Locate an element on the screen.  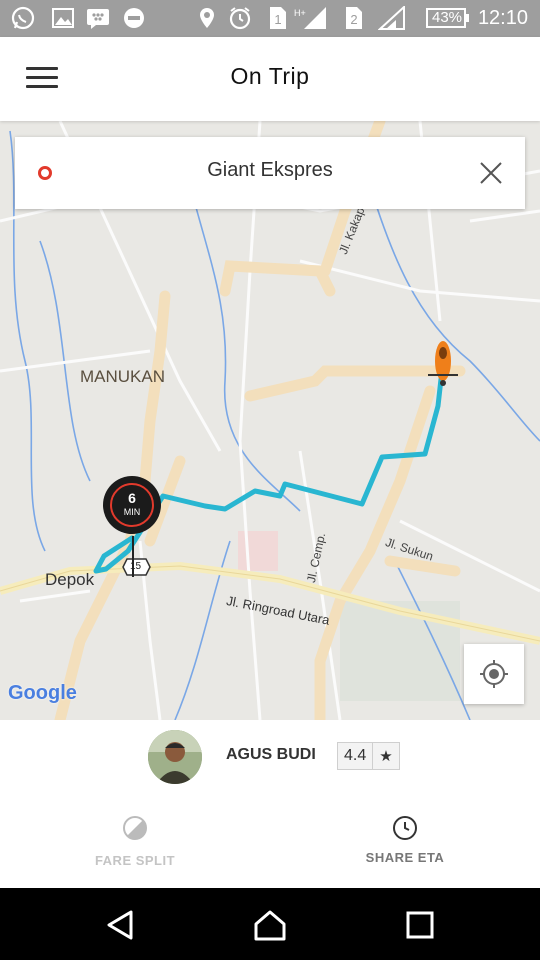
eta-value: 6 is located at coordinates (132, 498).